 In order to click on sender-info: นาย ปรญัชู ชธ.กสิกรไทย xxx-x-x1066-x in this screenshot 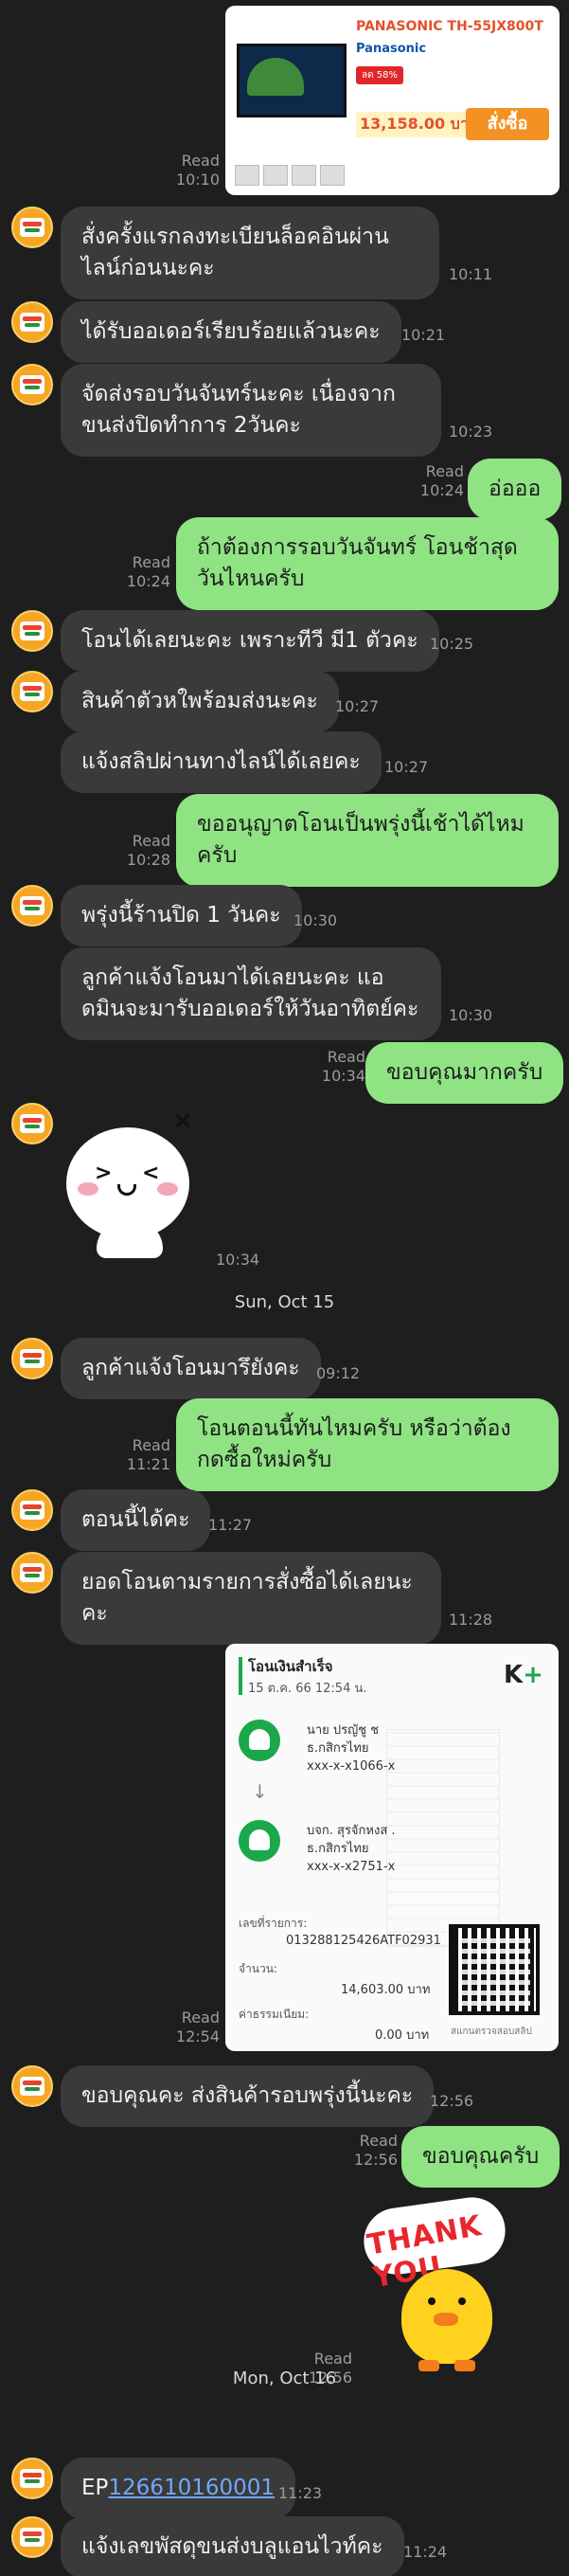, I will do `click(352, 1748)`.